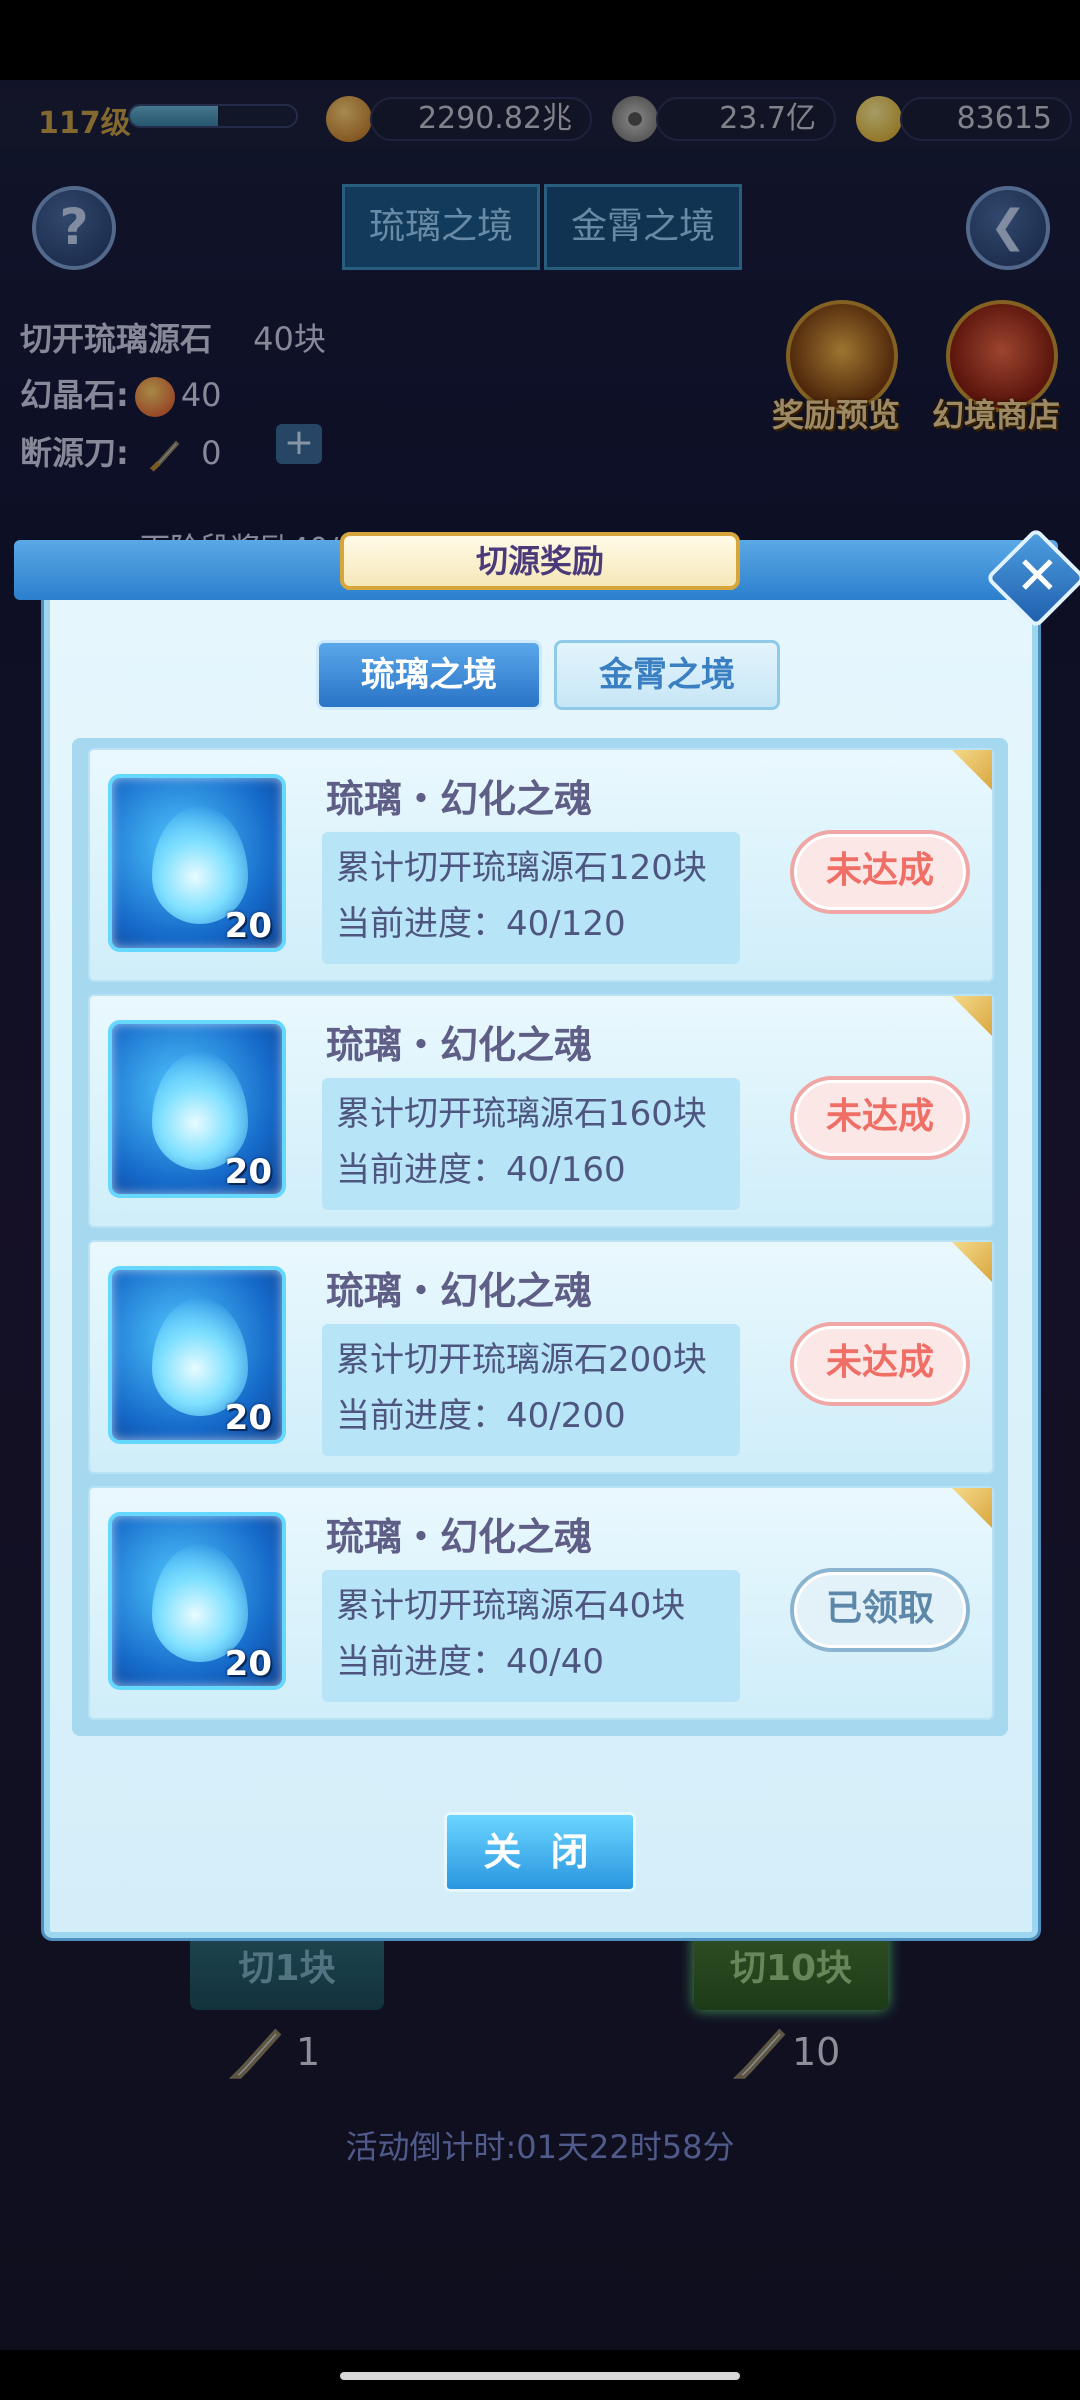 The height and width of the screenshot is (2400, 1080). Describe the element at coordinates (481, 1416) in the screenshot. I see `item-progress: 当前进度：40/200` at that location.